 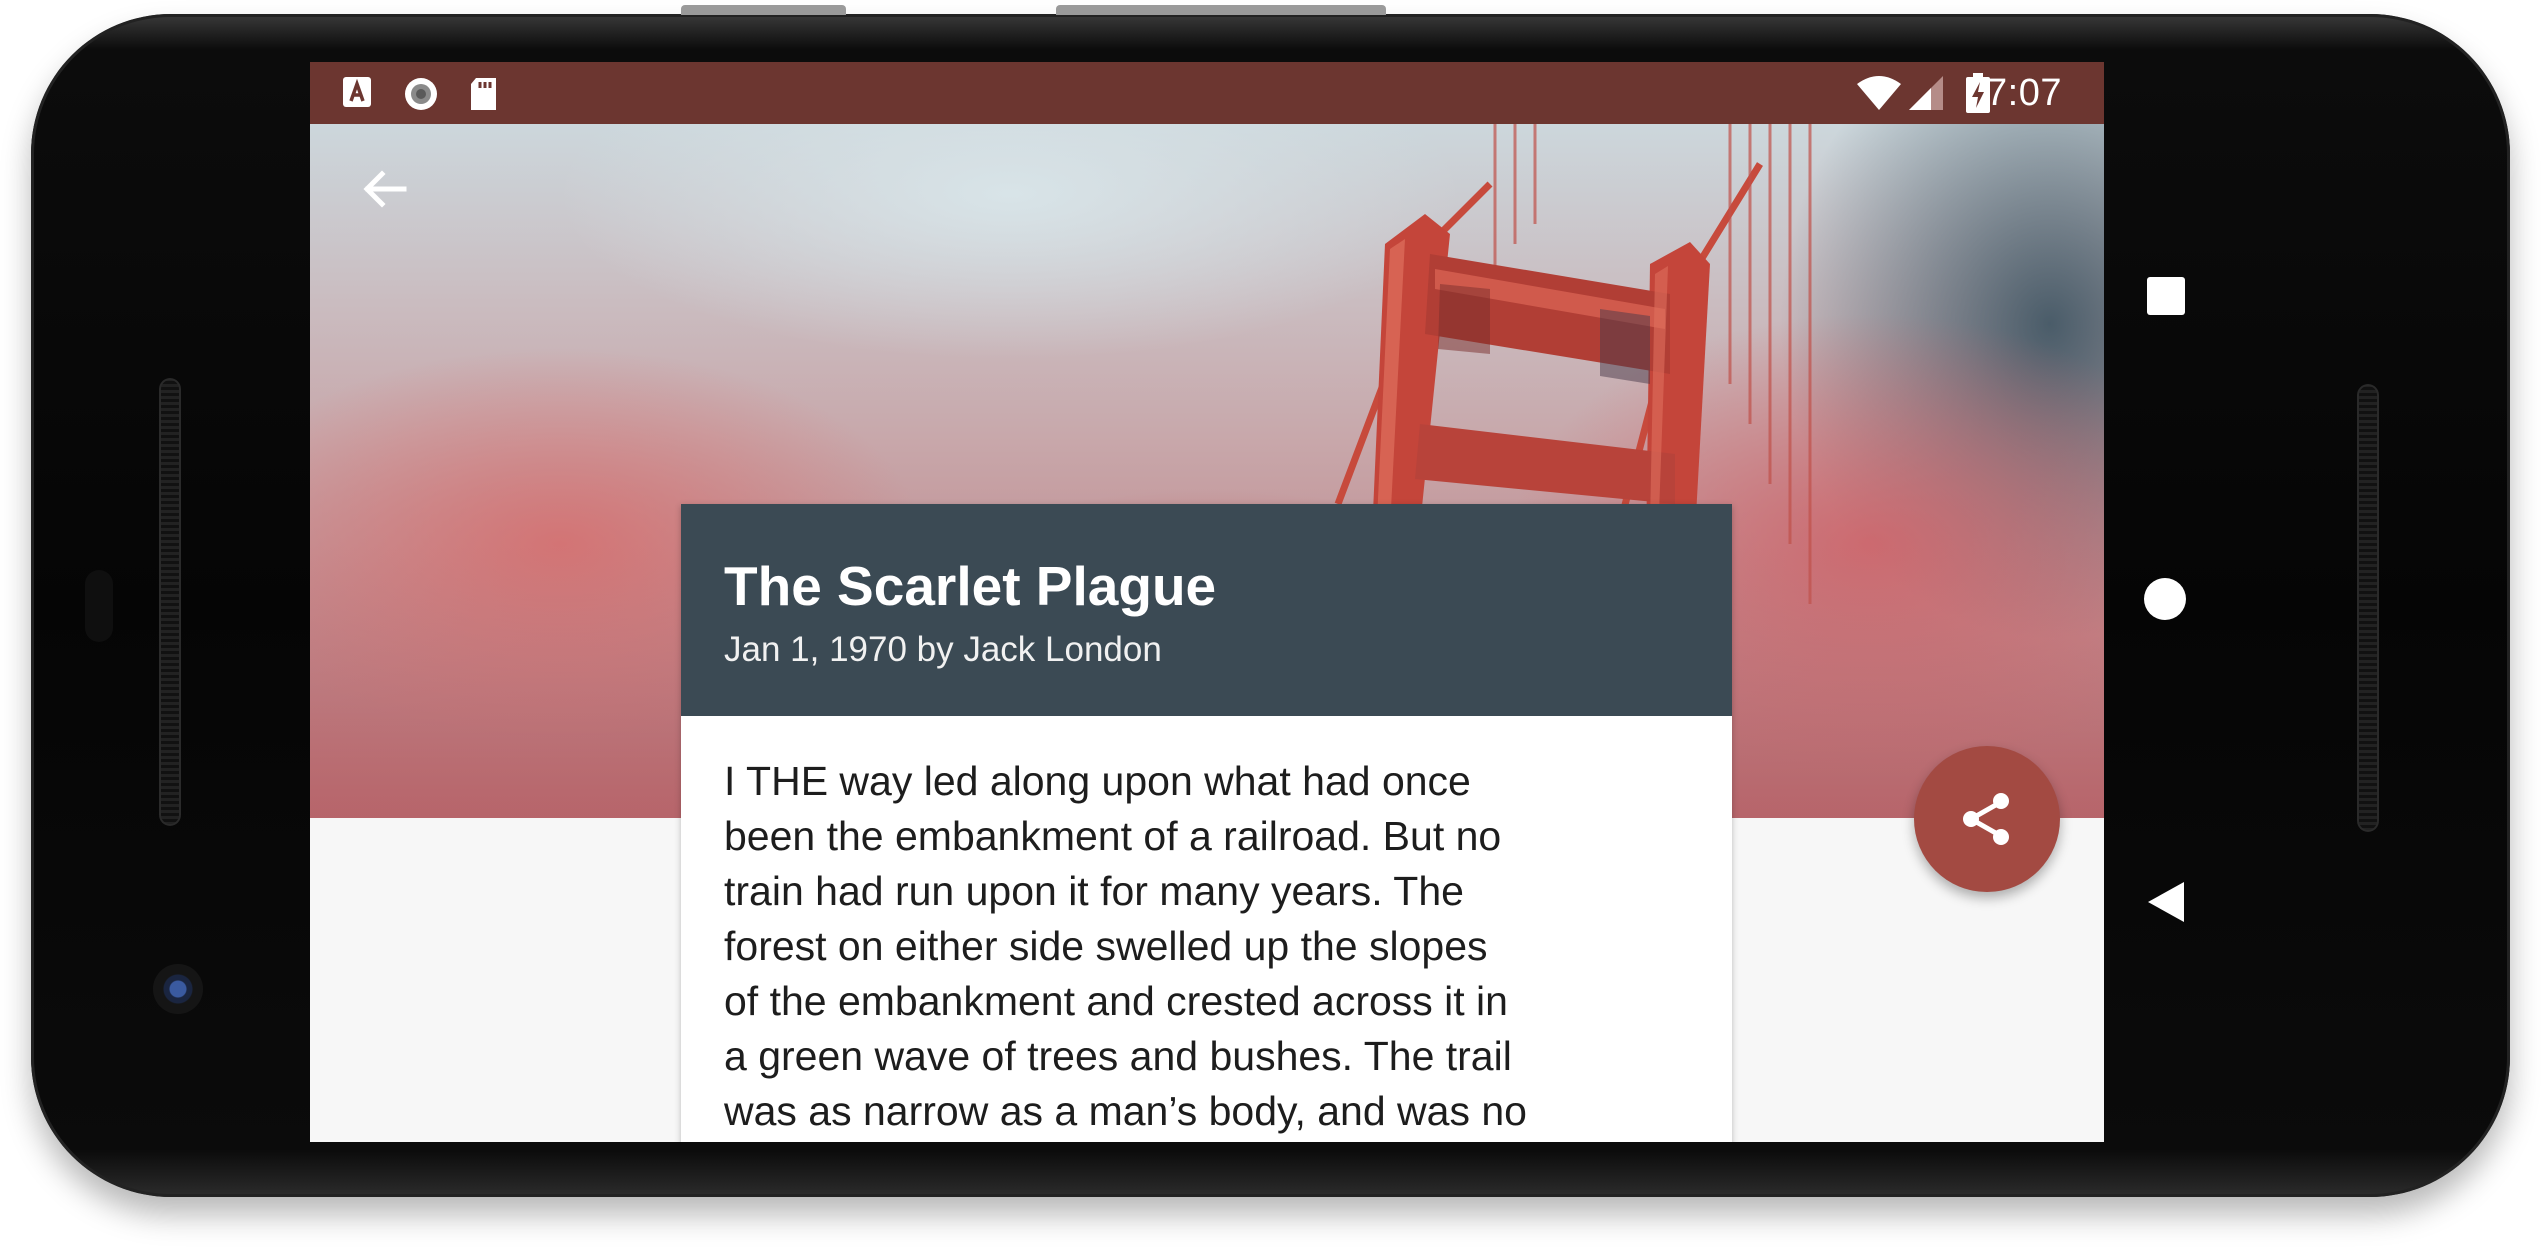 What do you see at coordinates (970, 586) in the screenshot?
I see `article-title: The Scarlet Plague` at bounding box center [970, 586].